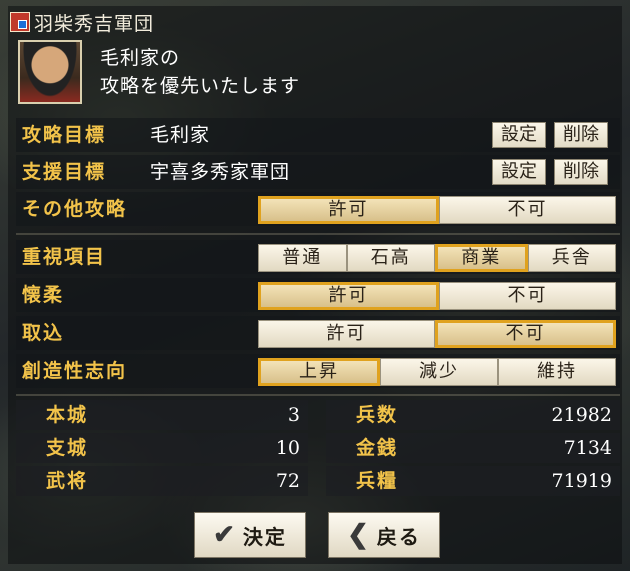 The height and width of the screenshot is (571, 630). What do you see at coordinates (581, 135) in the screenshot?
I see `attack-target-delete-button: 削除` at bounding box center [581, 135].